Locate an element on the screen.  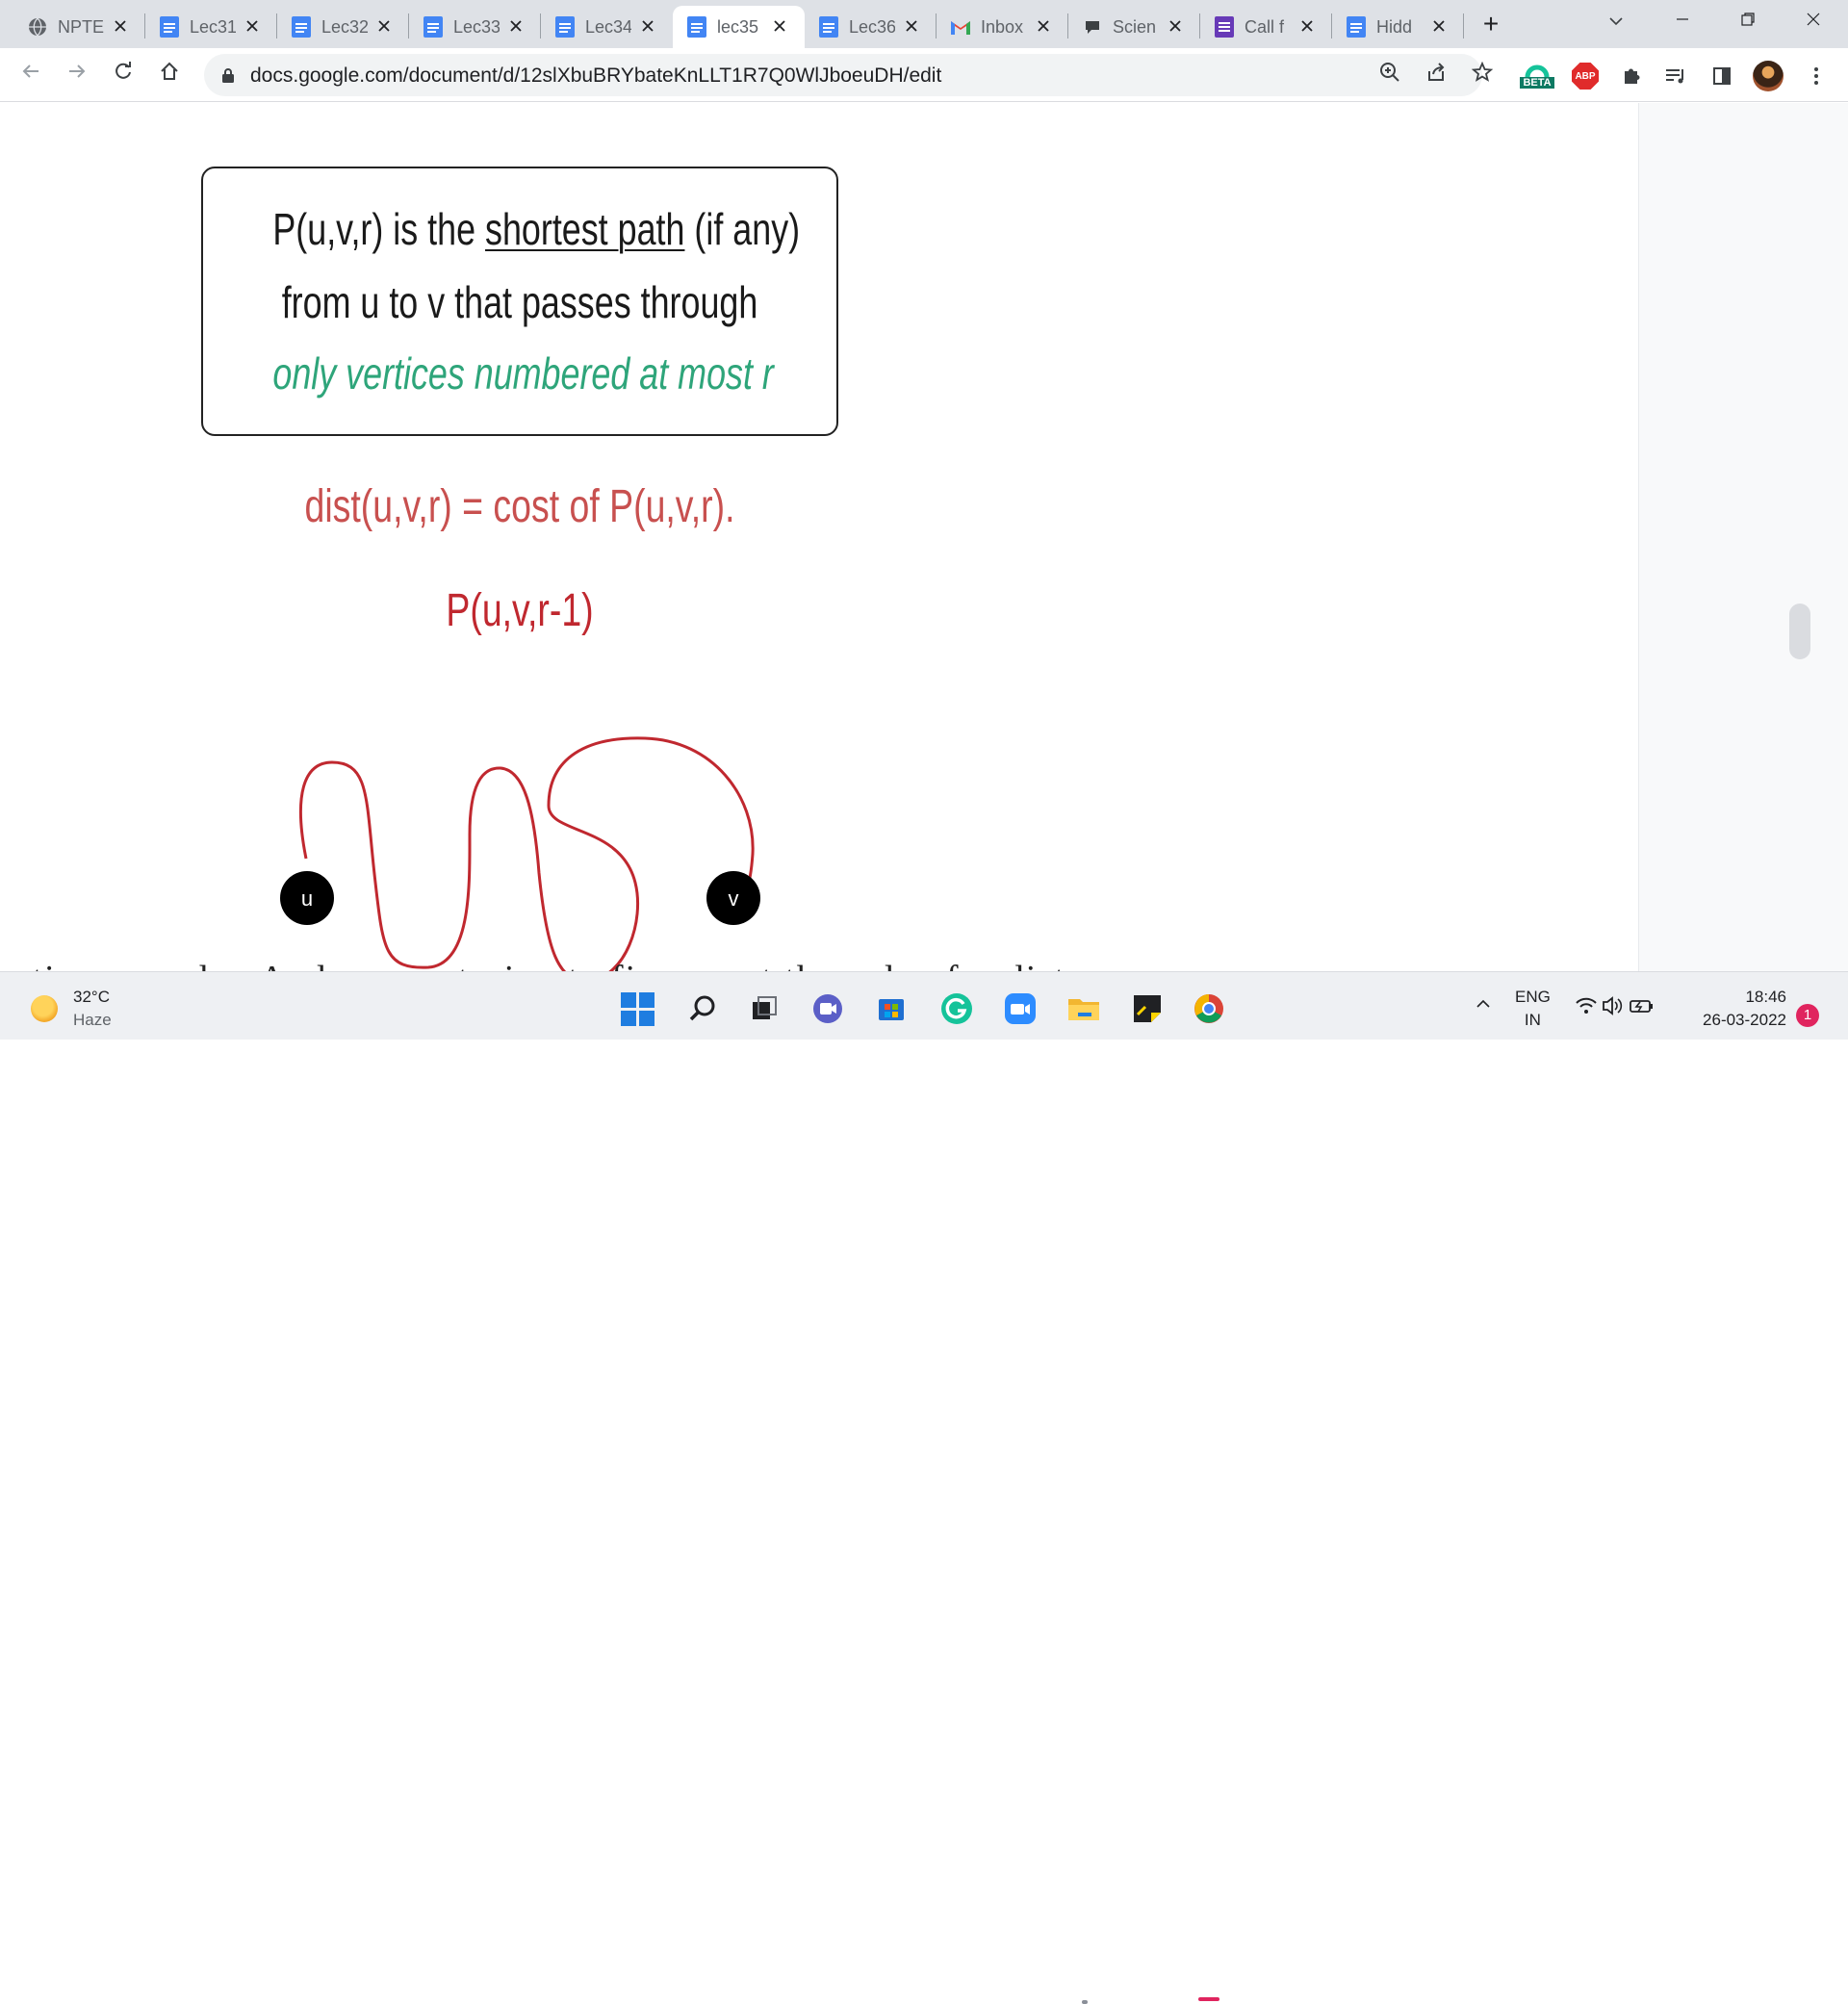
tab-lec36: Lec36 is located at coordinates (871, 27).